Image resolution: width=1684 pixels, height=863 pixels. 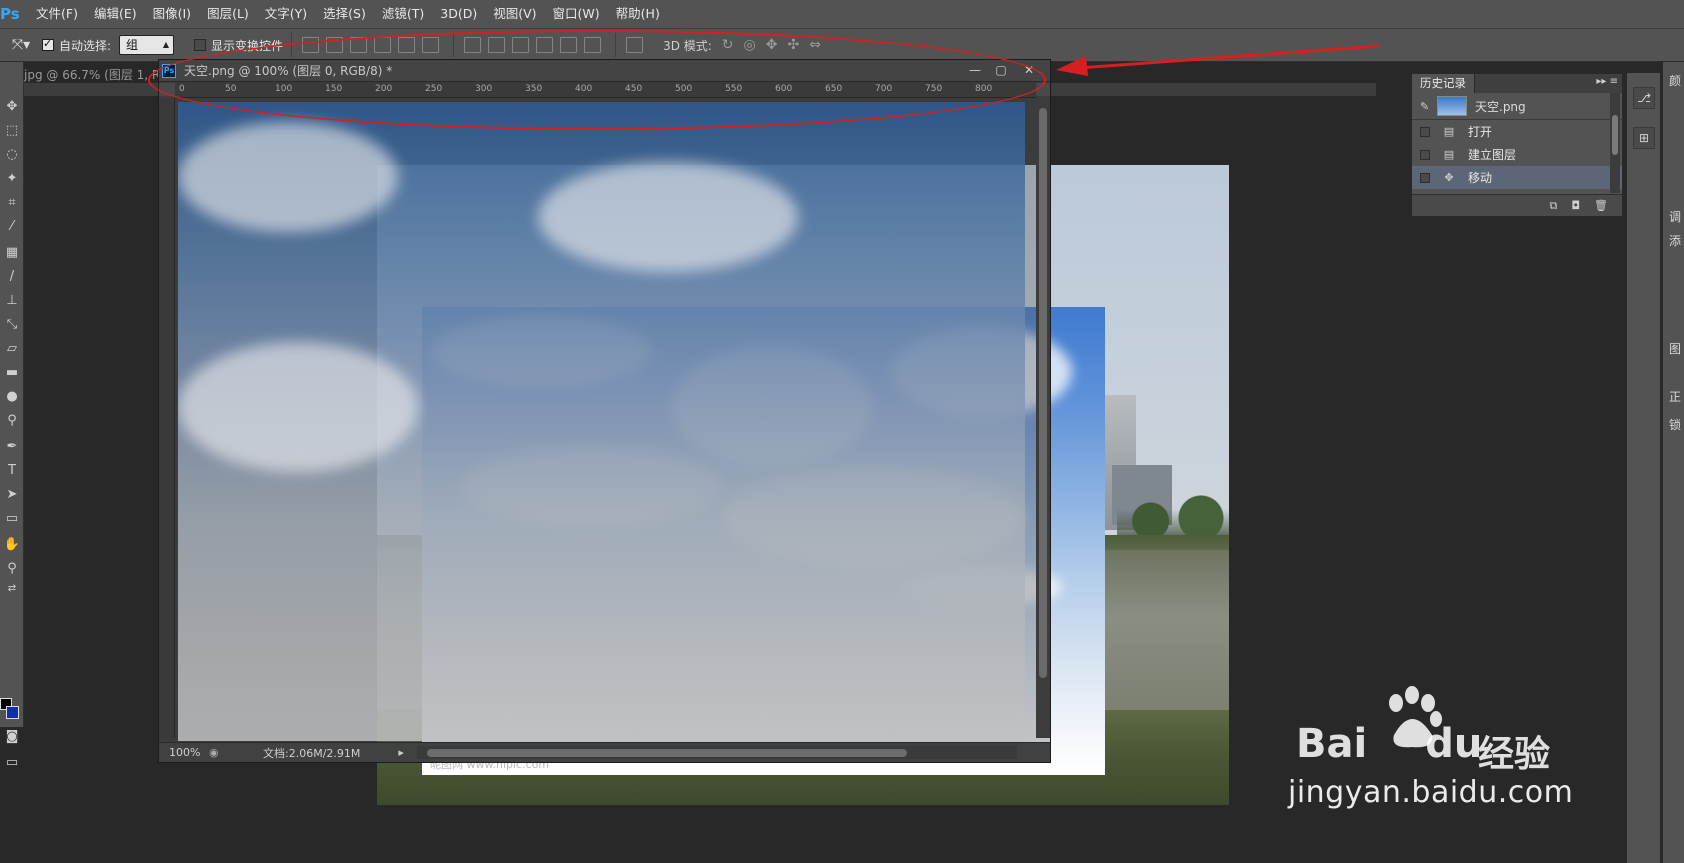 What do you see at coordinates (1517, 177) in the screenshot?
I see `history-step-active: ✥ 移动` at bounding box center [1517, 177].